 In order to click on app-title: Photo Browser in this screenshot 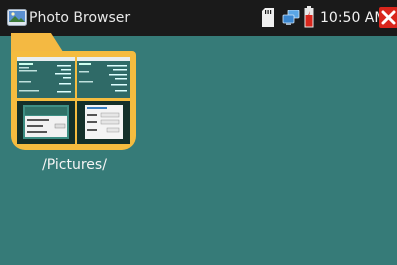, I will do `click(80, 18)`.